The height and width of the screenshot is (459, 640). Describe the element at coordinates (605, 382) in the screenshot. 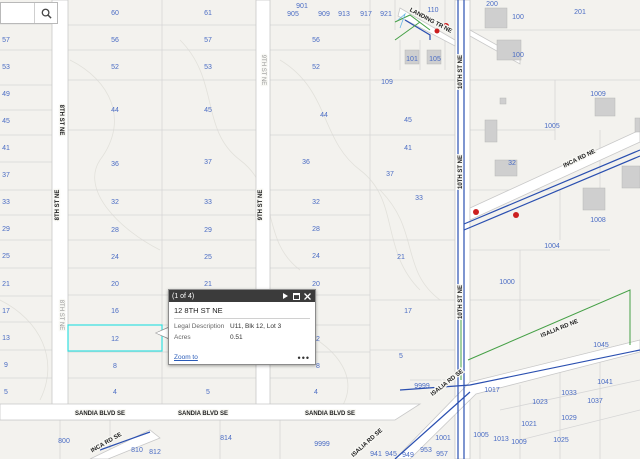

I see `lot-number-label: 1041` at that location.